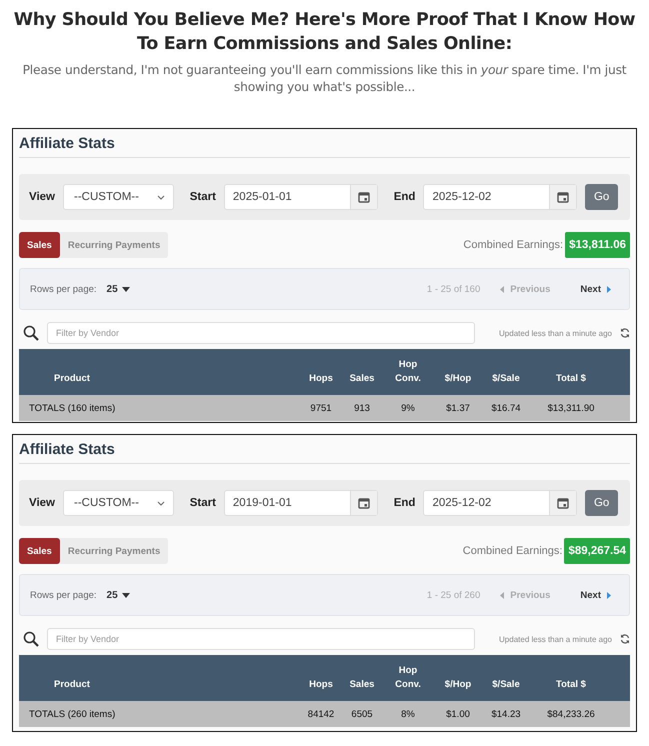 The height and width of the screenshot is (746, 649). Describe the element at coordinates (453, 289) in the screenshot. I see `page-range: 1 - 25 of 160` at that location.